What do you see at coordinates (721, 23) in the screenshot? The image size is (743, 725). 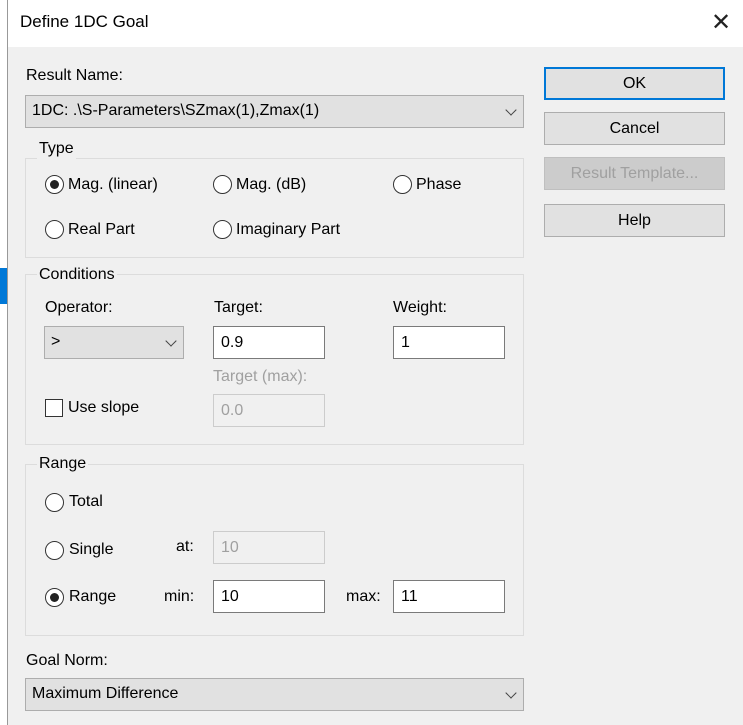 I see `close-icon: ✕` at bounding box center [721, 23].